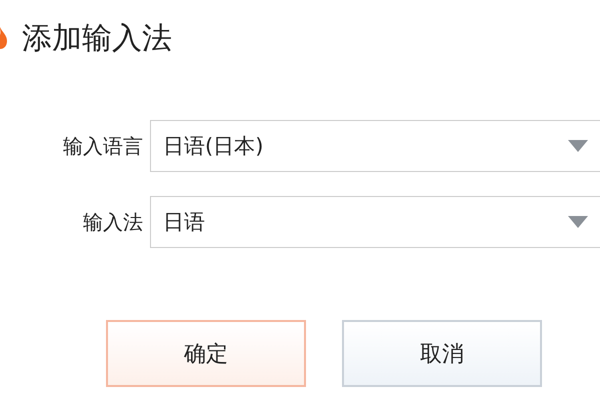 The height and width of the screenshot is (400, 600). What do you see at coordinates (442, 353) in the screenshot?
I see `cancel-button: 取消` at bounding box center [442, 353].